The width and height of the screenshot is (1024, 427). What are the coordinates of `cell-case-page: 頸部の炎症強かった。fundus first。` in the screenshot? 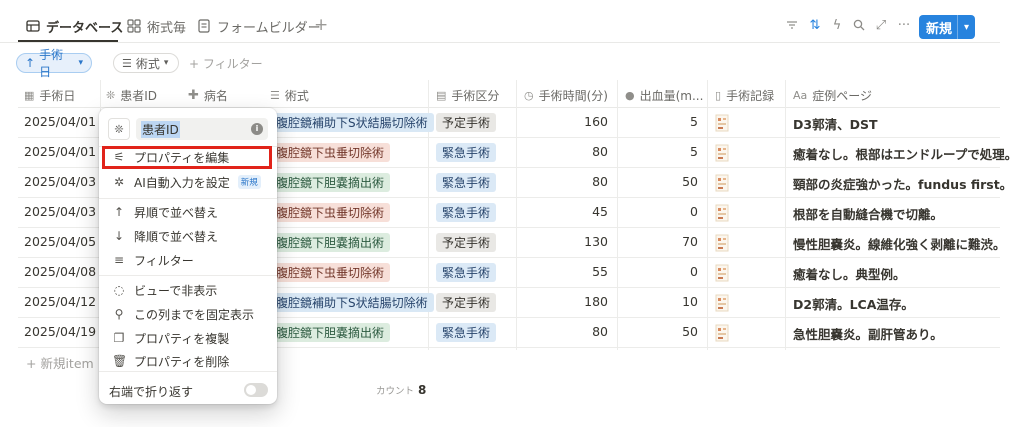 It's located at (902, 183).